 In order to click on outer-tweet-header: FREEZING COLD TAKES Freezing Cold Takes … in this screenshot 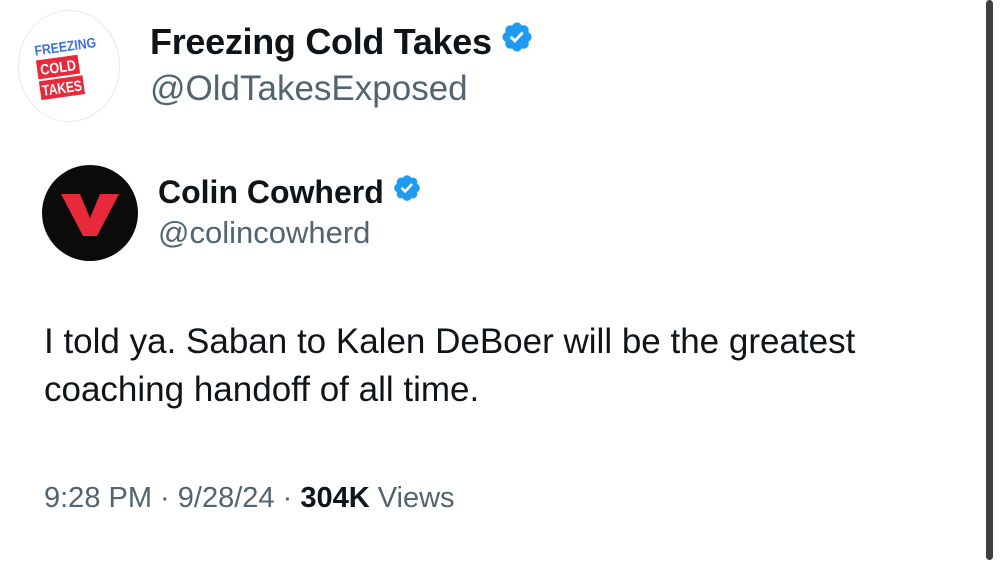, I will do `click(276, 66)`.